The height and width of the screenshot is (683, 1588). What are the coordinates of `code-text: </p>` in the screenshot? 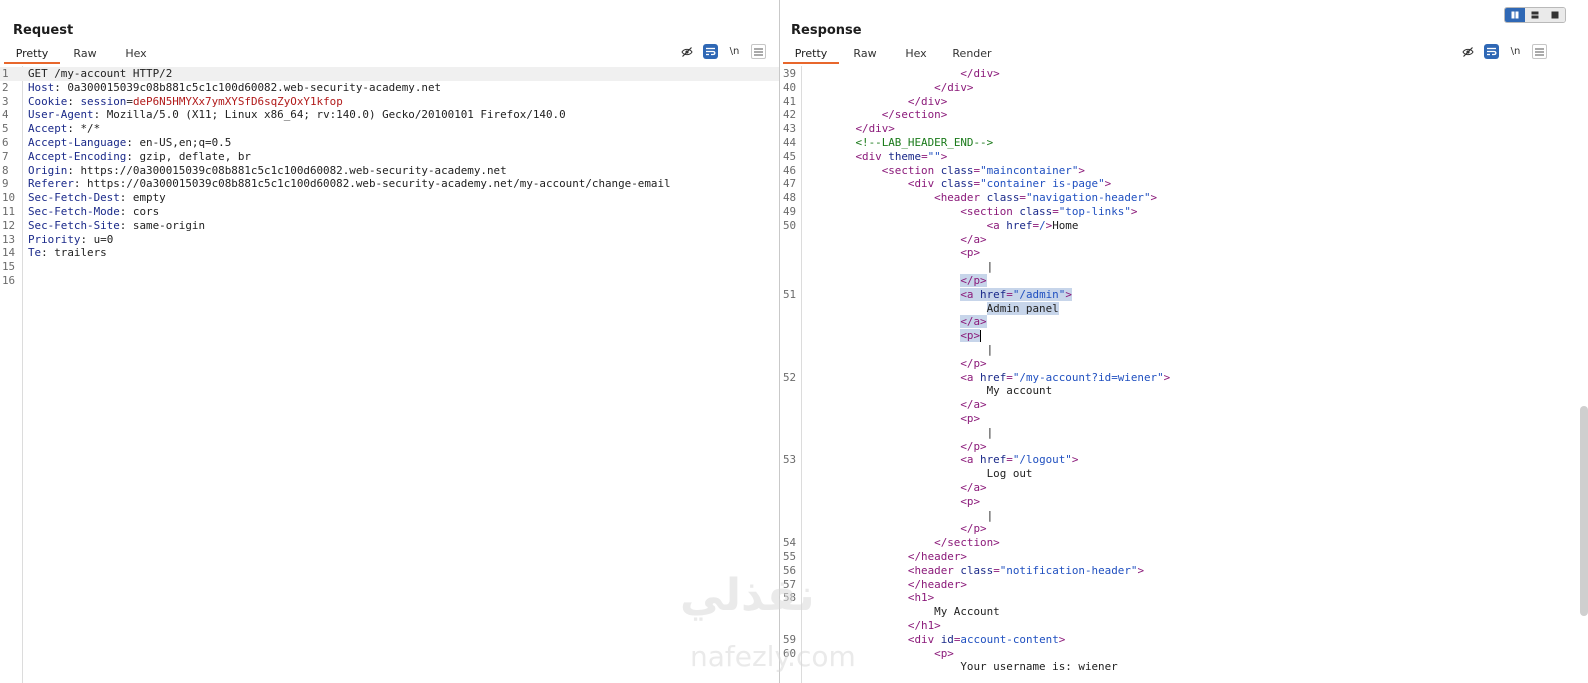 It's located at (895, 446).